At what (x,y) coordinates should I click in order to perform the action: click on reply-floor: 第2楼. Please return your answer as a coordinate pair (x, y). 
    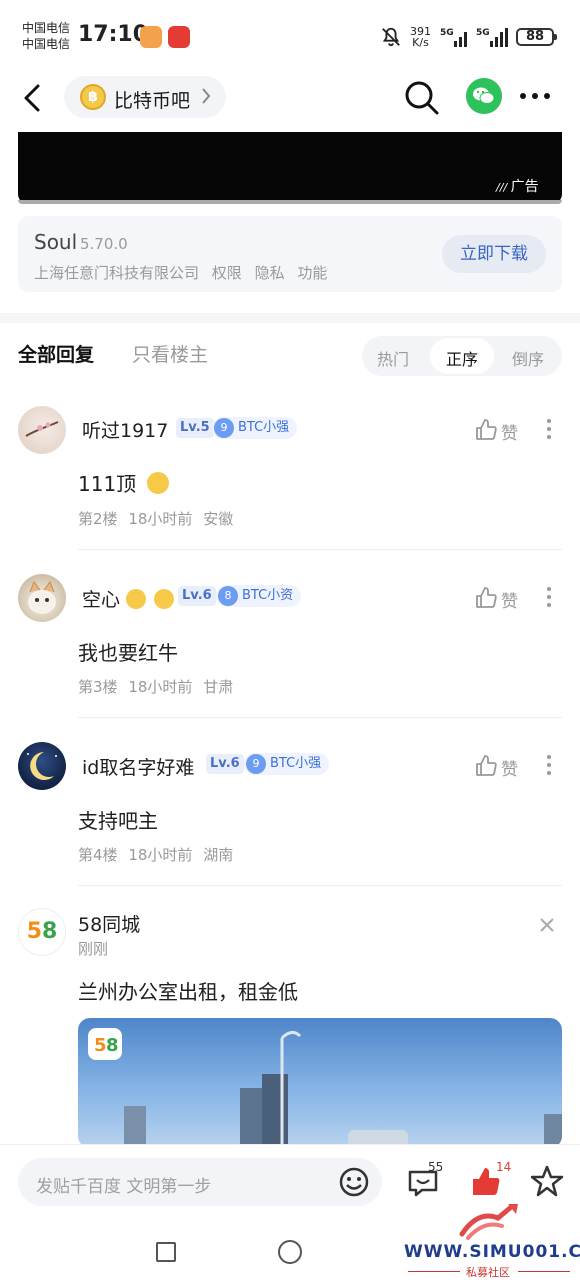
    Looking at the image, I should click on (98, 519).